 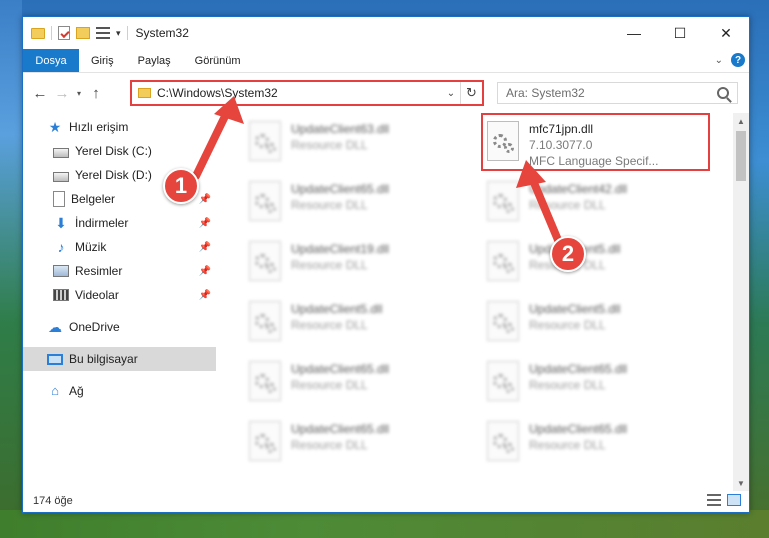 I want to click on nav-item-videos: Videolar 📌, so click(x=119, y=295).